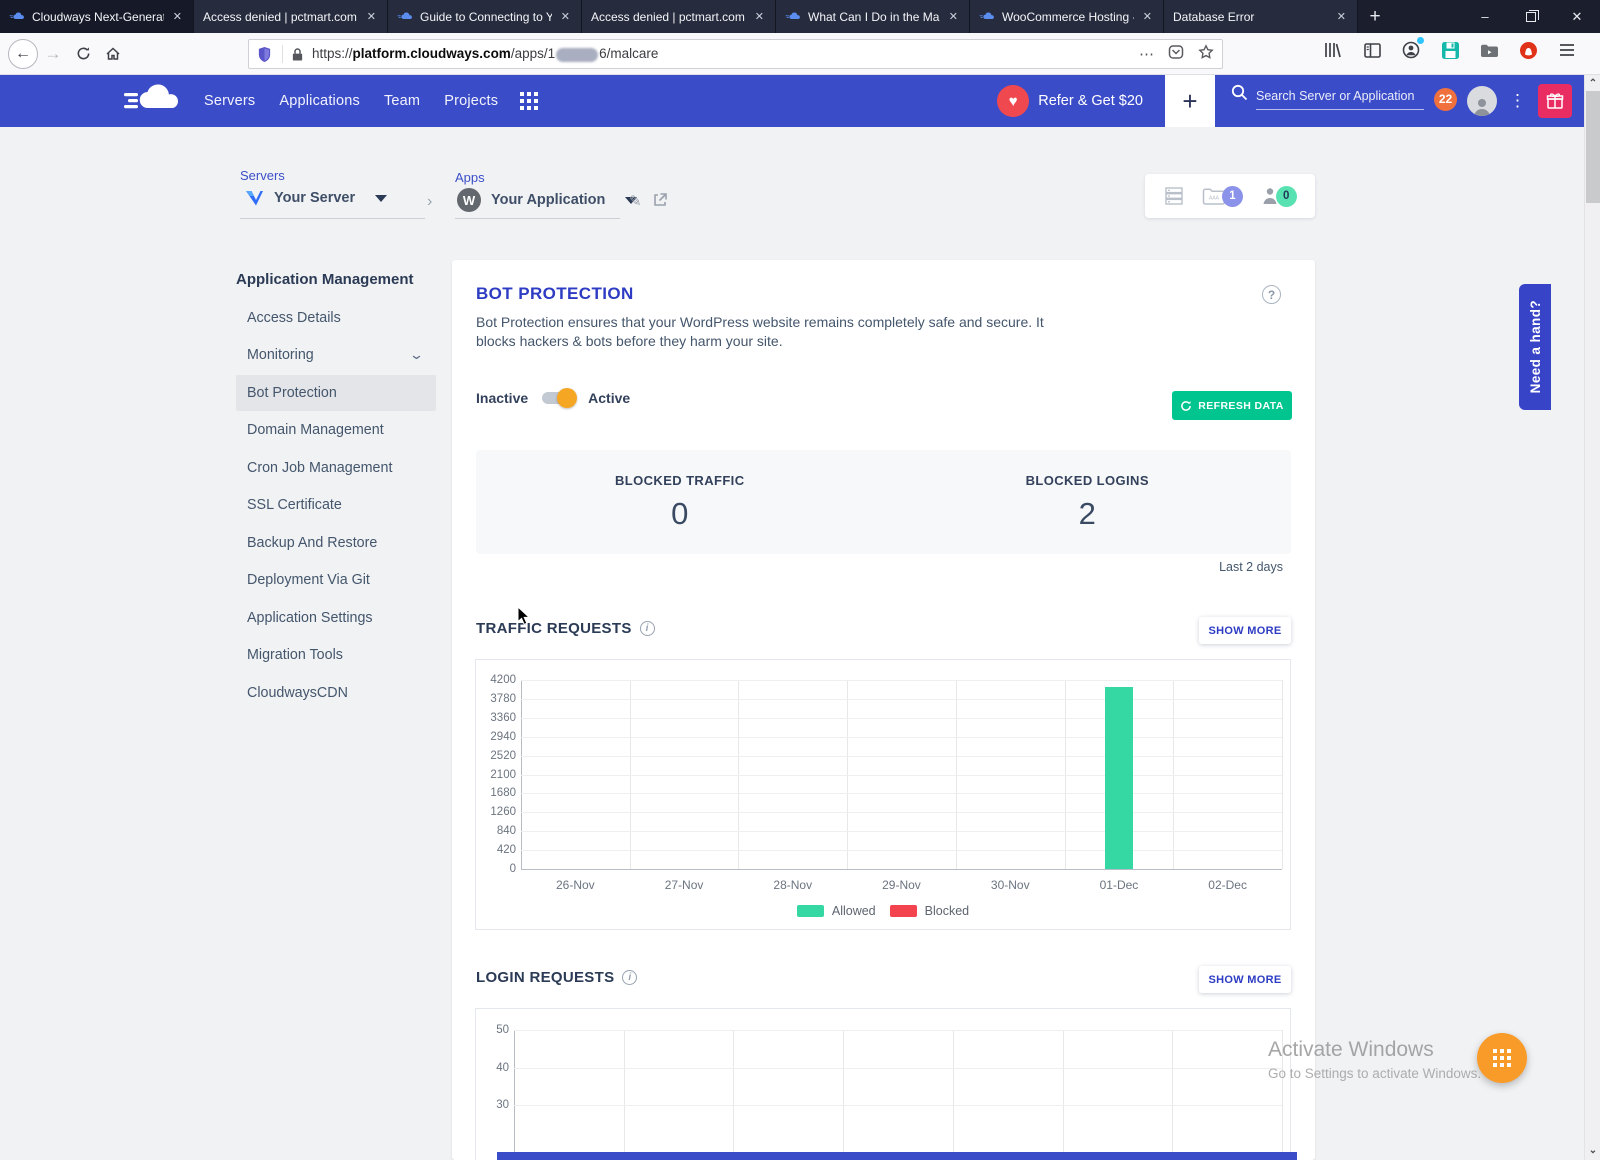 This screenshot has width=1600, height=1160. Describe the element at coordinates (1245, 630) in the screenshot. I see `traffic-show-more-button: SHOW MORE` at that location.